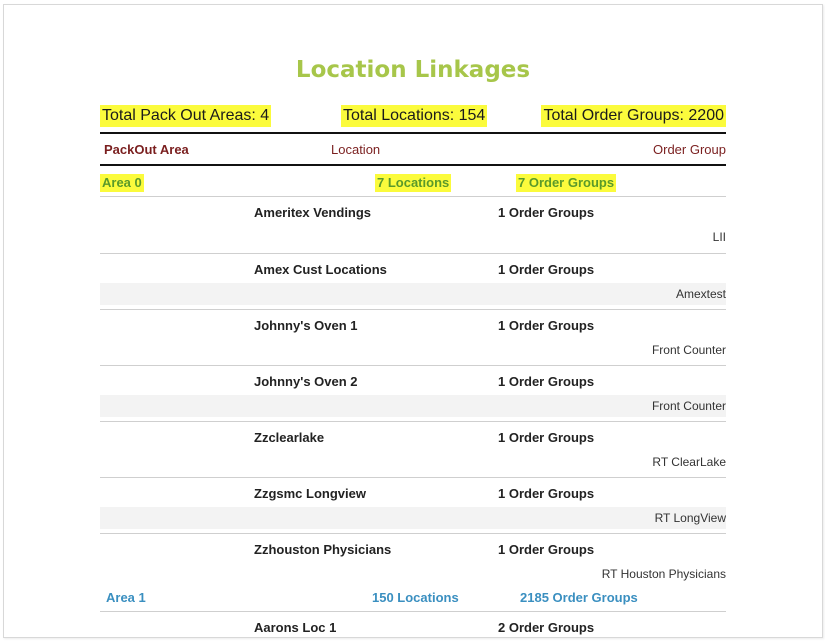  What do you see at coordinates (413, 165) in the screenshot?
I see `header-bottom-rule` at bounding box center [413, 165].